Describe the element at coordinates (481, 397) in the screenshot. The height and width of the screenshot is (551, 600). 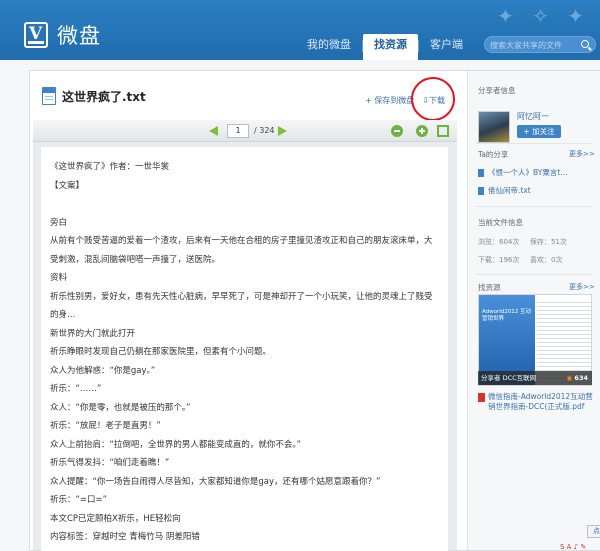
I see `pdf-icon` at that location.